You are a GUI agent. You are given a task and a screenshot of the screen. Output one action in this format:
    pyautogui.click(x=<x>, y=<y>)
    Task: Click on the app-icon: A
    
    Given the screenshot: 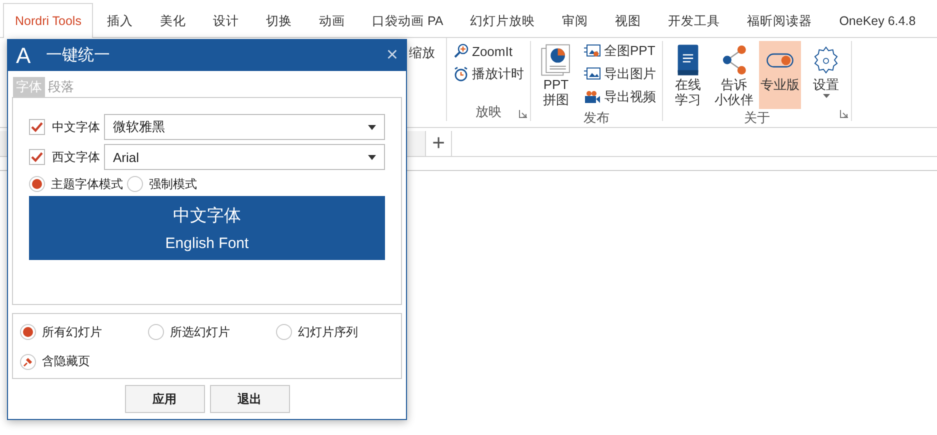 What is the action you would take?
    pyautogui.click(x=31, y=55)
    